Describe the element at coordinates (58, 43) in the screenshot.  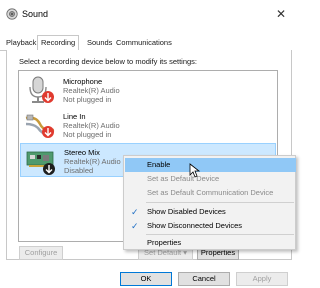
I see `tab-recording: Recording` at that location.